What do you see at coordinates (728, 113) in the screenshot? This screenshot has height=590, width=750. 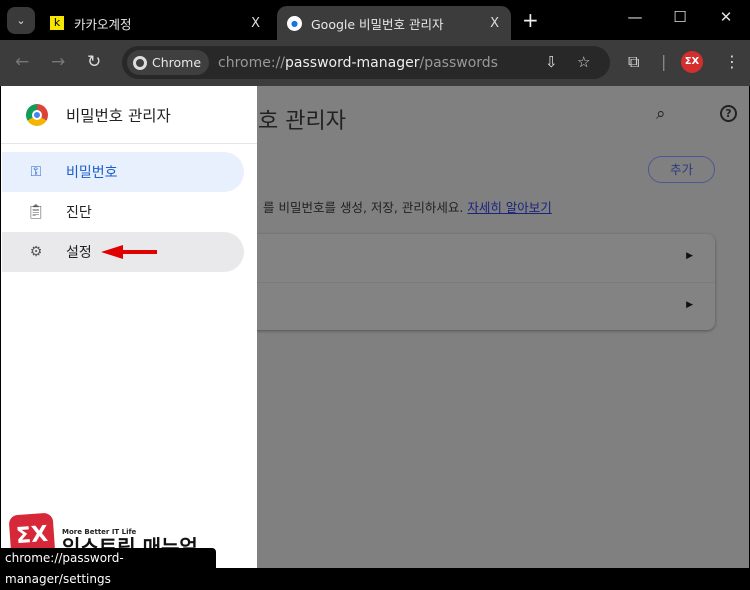 I see `help-icon: ?` at bounding box center [728, 113].